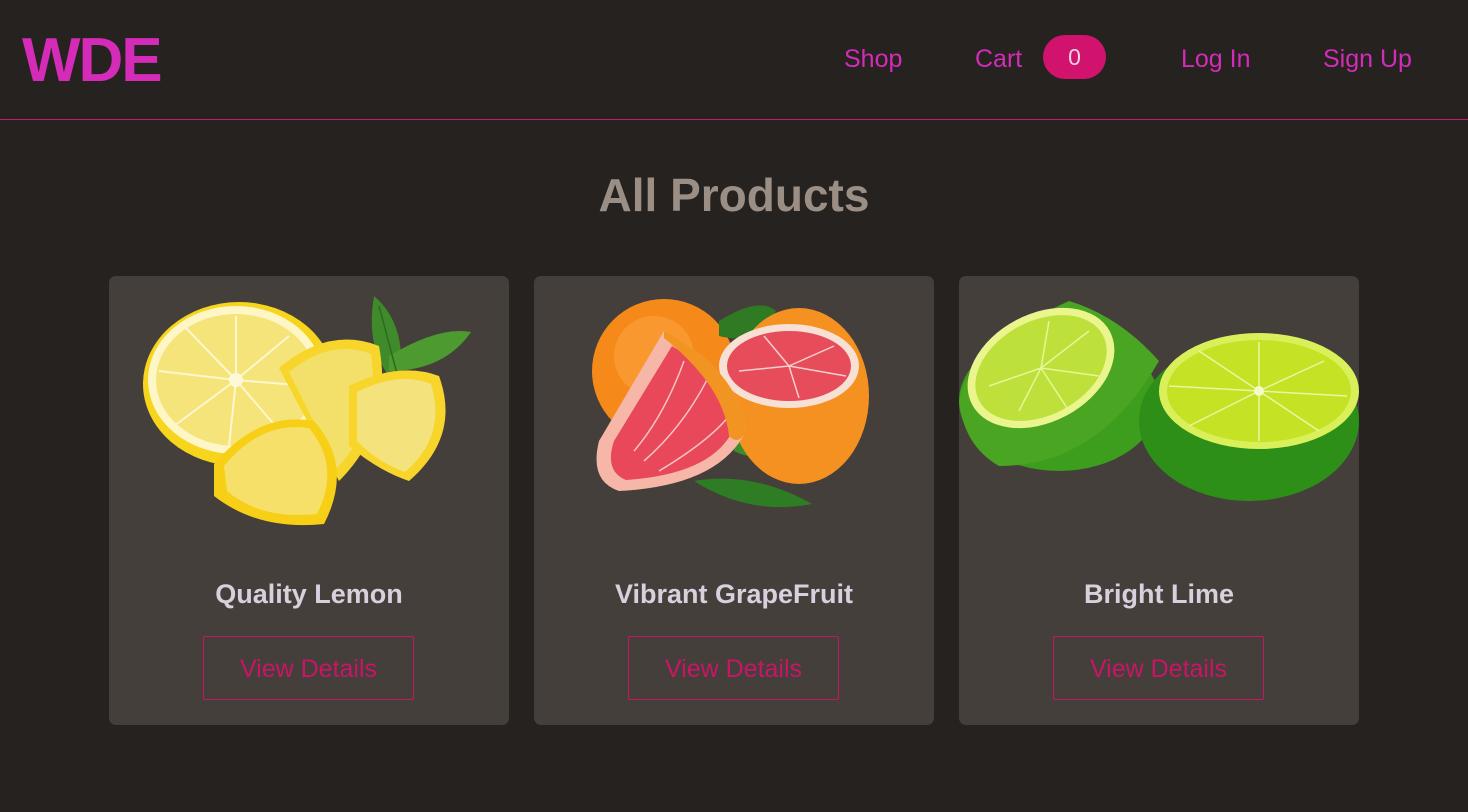 The height and width of the screenshot is (812, 1468). Describe the element at coordinates (873, 59) in the screenshot. I see `nav-shop-link: Shop` at that location.